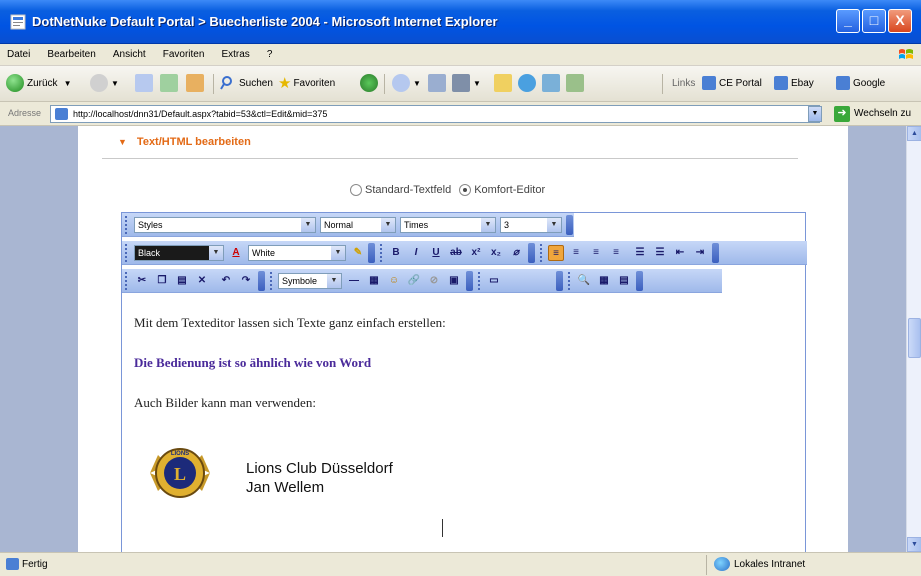 Image resolution: width=921 pixels, height=576 pixels. I want to click on outdent-icon: ⇤, so click(680, 253).